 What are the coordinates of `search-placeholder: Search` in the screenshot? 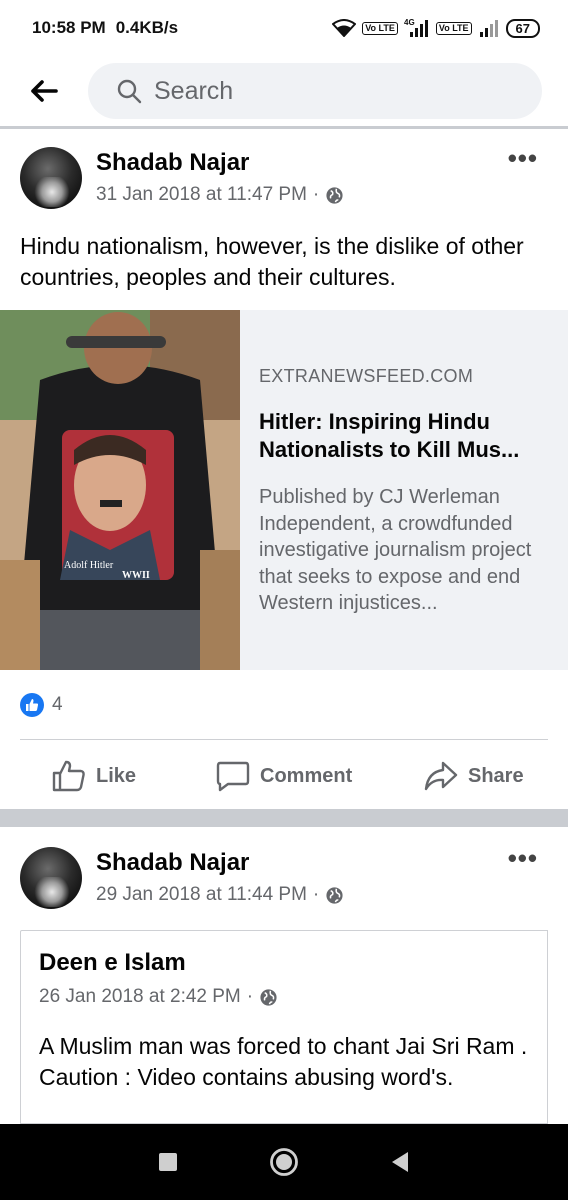 It's located at (194, 90).